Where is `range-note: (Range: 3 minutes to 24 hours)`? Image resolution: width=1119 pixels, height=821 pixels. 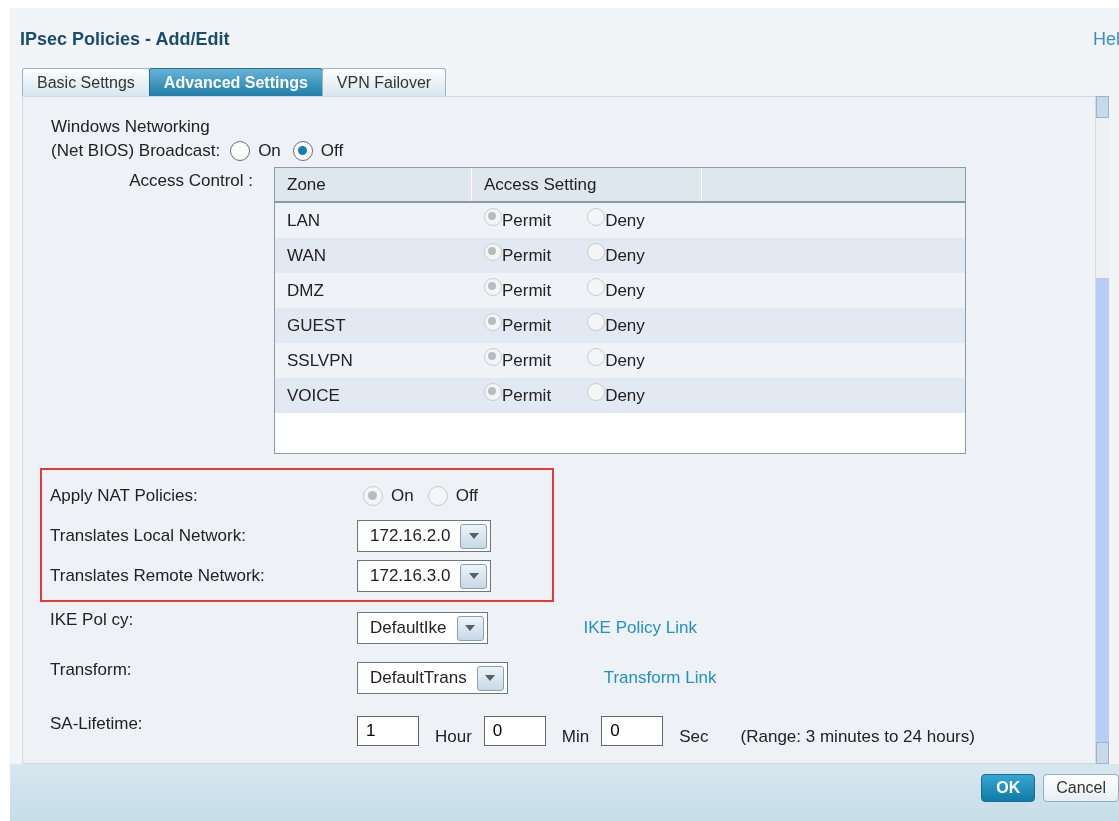
range-note: (Range: 3 minutes to 24 hours) is located at coordinates (857, 737).